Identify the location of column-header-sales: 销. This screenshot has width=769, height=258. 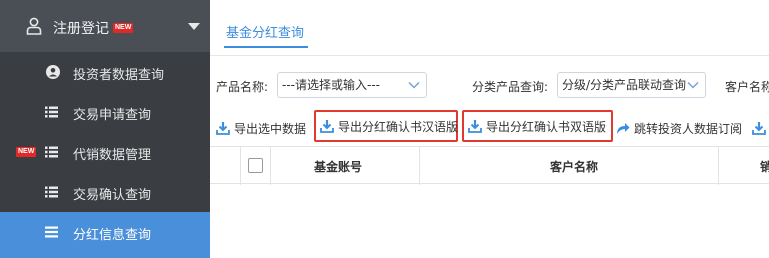
(764, 166).